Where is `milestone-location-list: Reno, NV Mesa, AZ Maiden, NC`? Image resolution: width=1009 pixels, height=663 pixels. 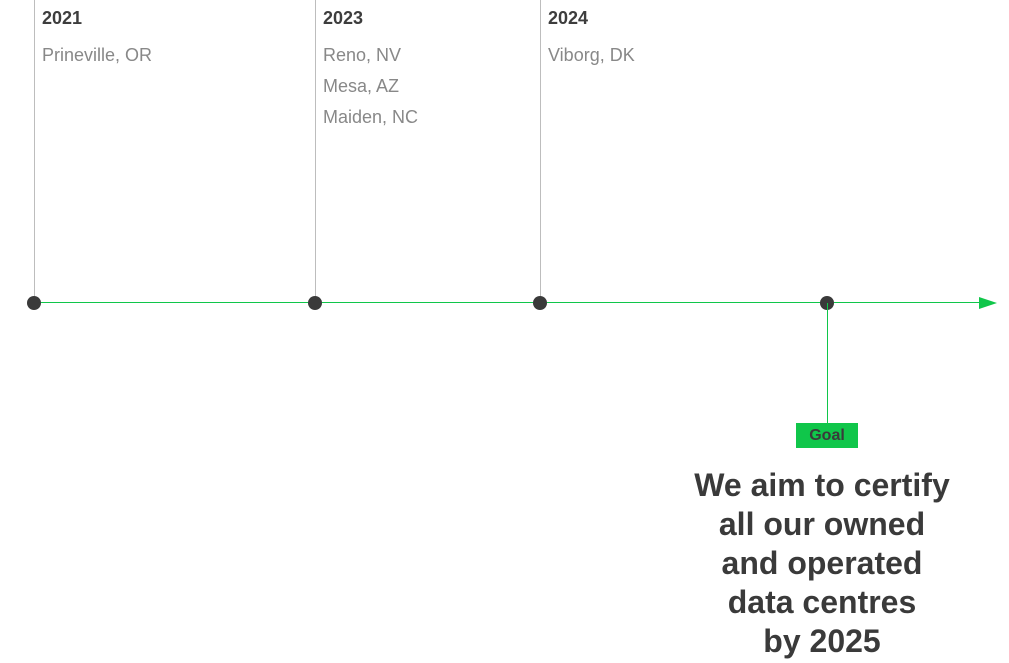
milestone-location-list: Reno, NV Mesa, AZ Maiden, NC is located at coordinates (370, 86).